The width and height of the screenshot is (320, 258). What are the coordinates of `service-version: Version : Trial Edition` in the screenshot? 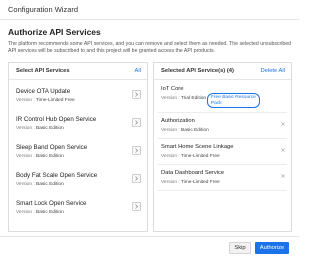 It's located at (183, 98).